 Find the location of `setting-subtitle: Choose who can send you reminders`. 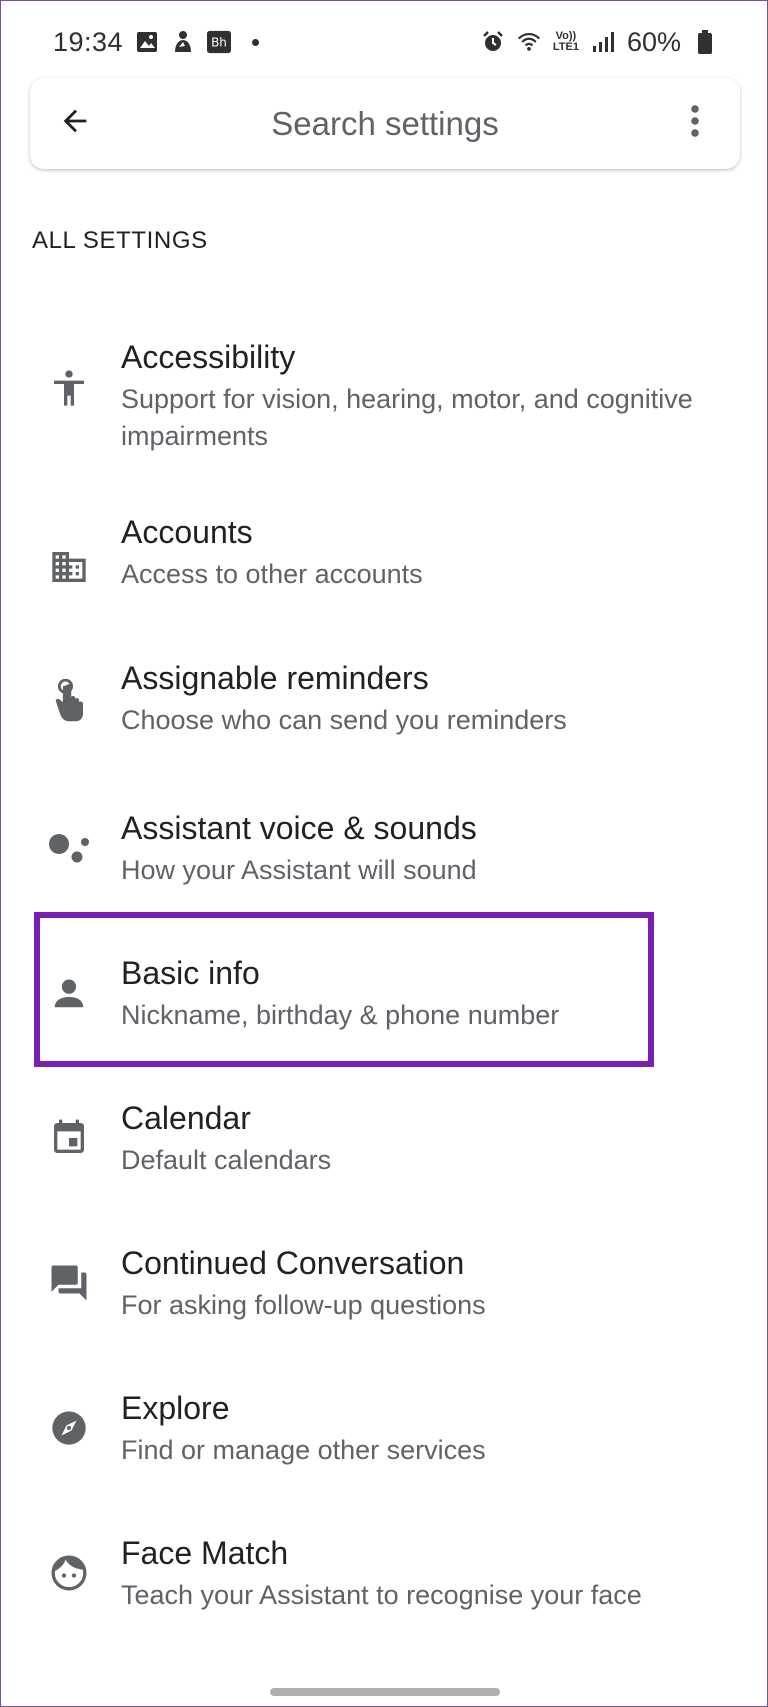

setting-subtitle: Choose who can send you reminders is located at coordinates (344, 720).